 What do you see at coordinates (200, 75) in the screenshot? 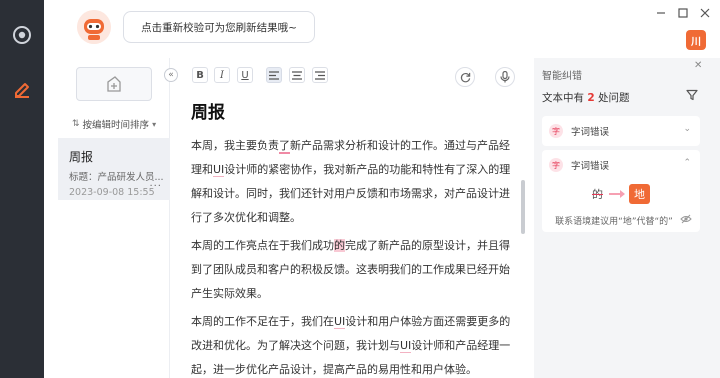
I see `bold-button: B` at bounding box center [200, 75].